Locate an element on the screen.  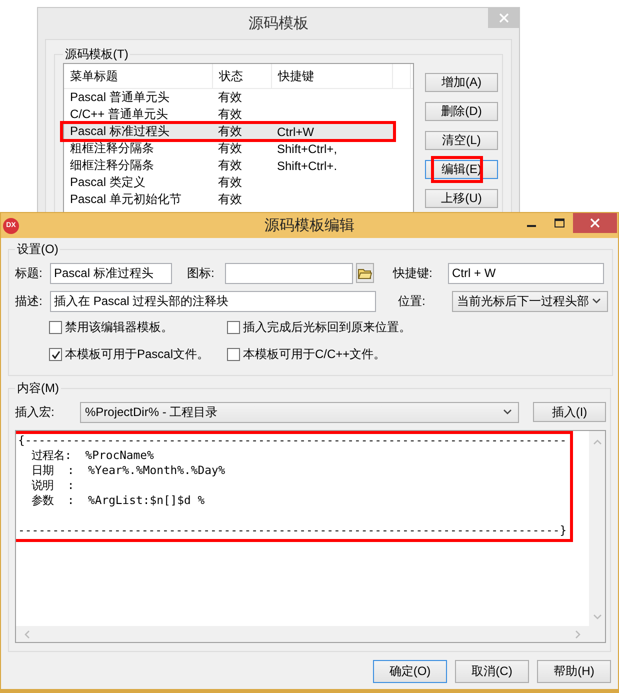
title-field: Pascal 标准过程头 is located at coordinates (111, 273).